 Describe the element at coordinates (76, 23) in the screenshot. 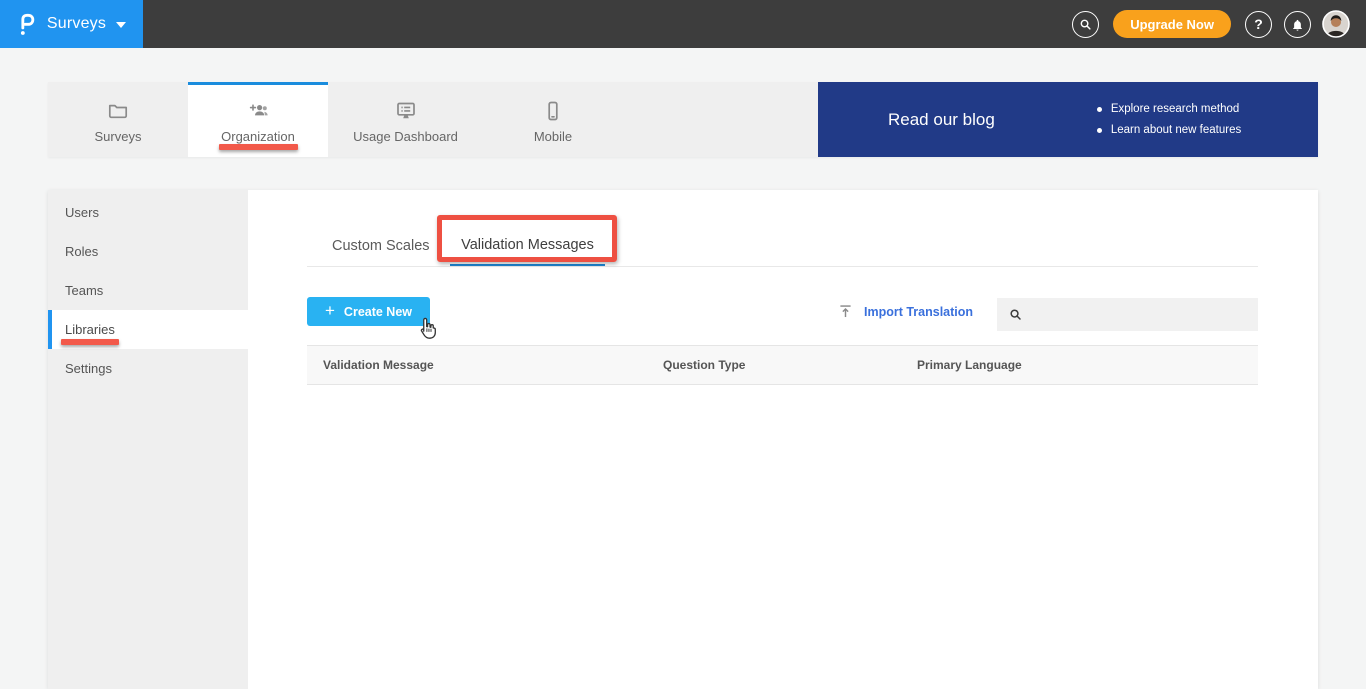

I see `brand-label: Surveys` at that location.